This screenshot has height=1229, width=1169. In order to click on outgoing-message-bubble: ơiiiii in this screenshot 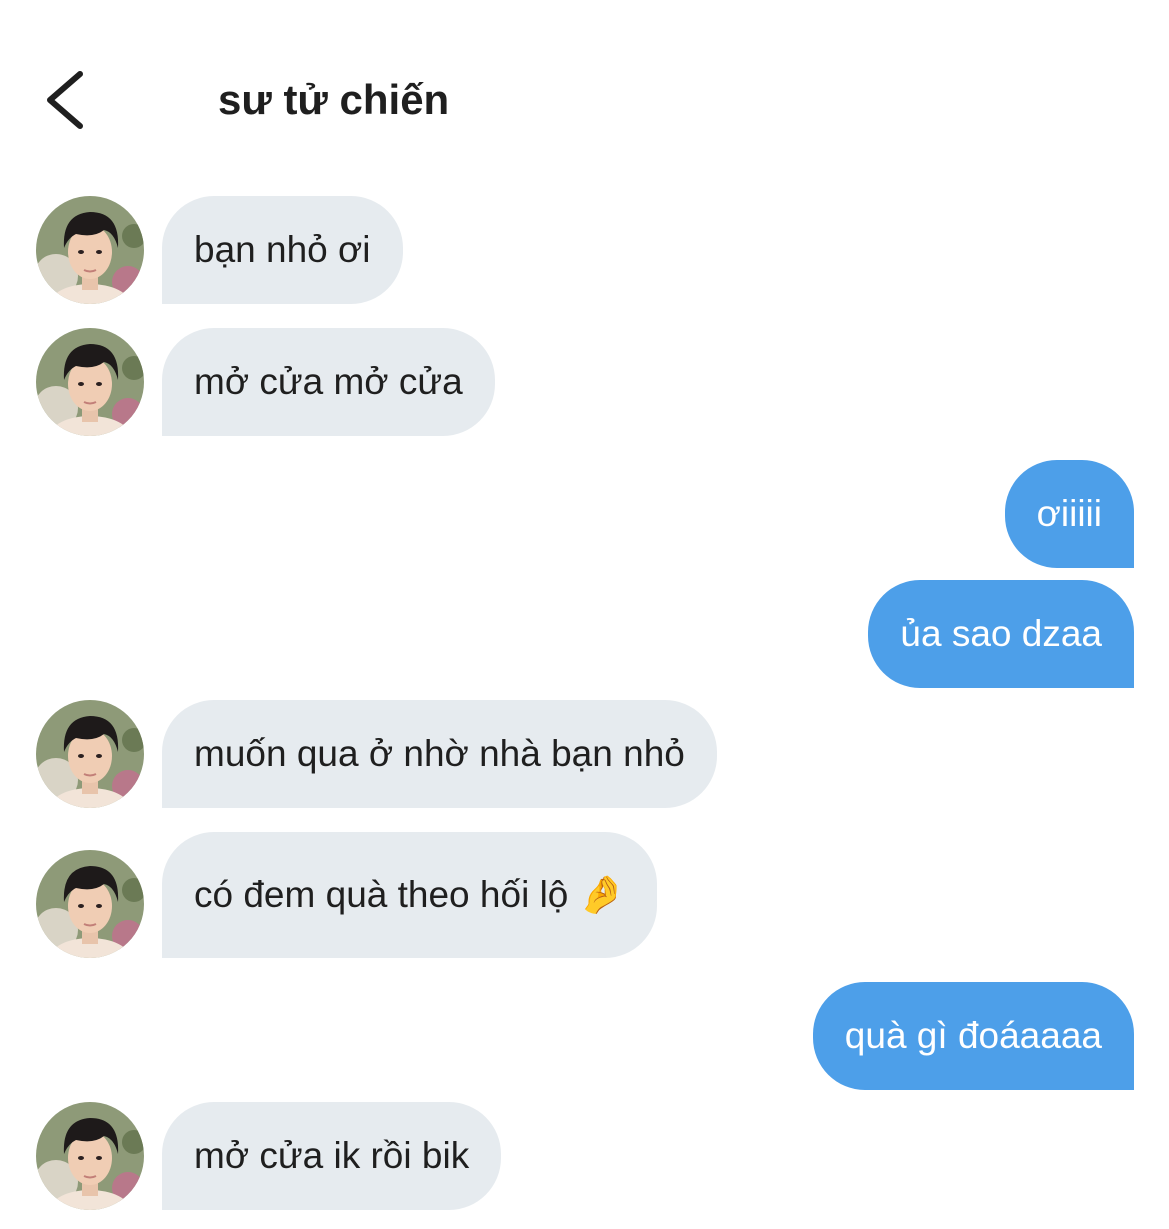, I will do `click(1069, 514)`.